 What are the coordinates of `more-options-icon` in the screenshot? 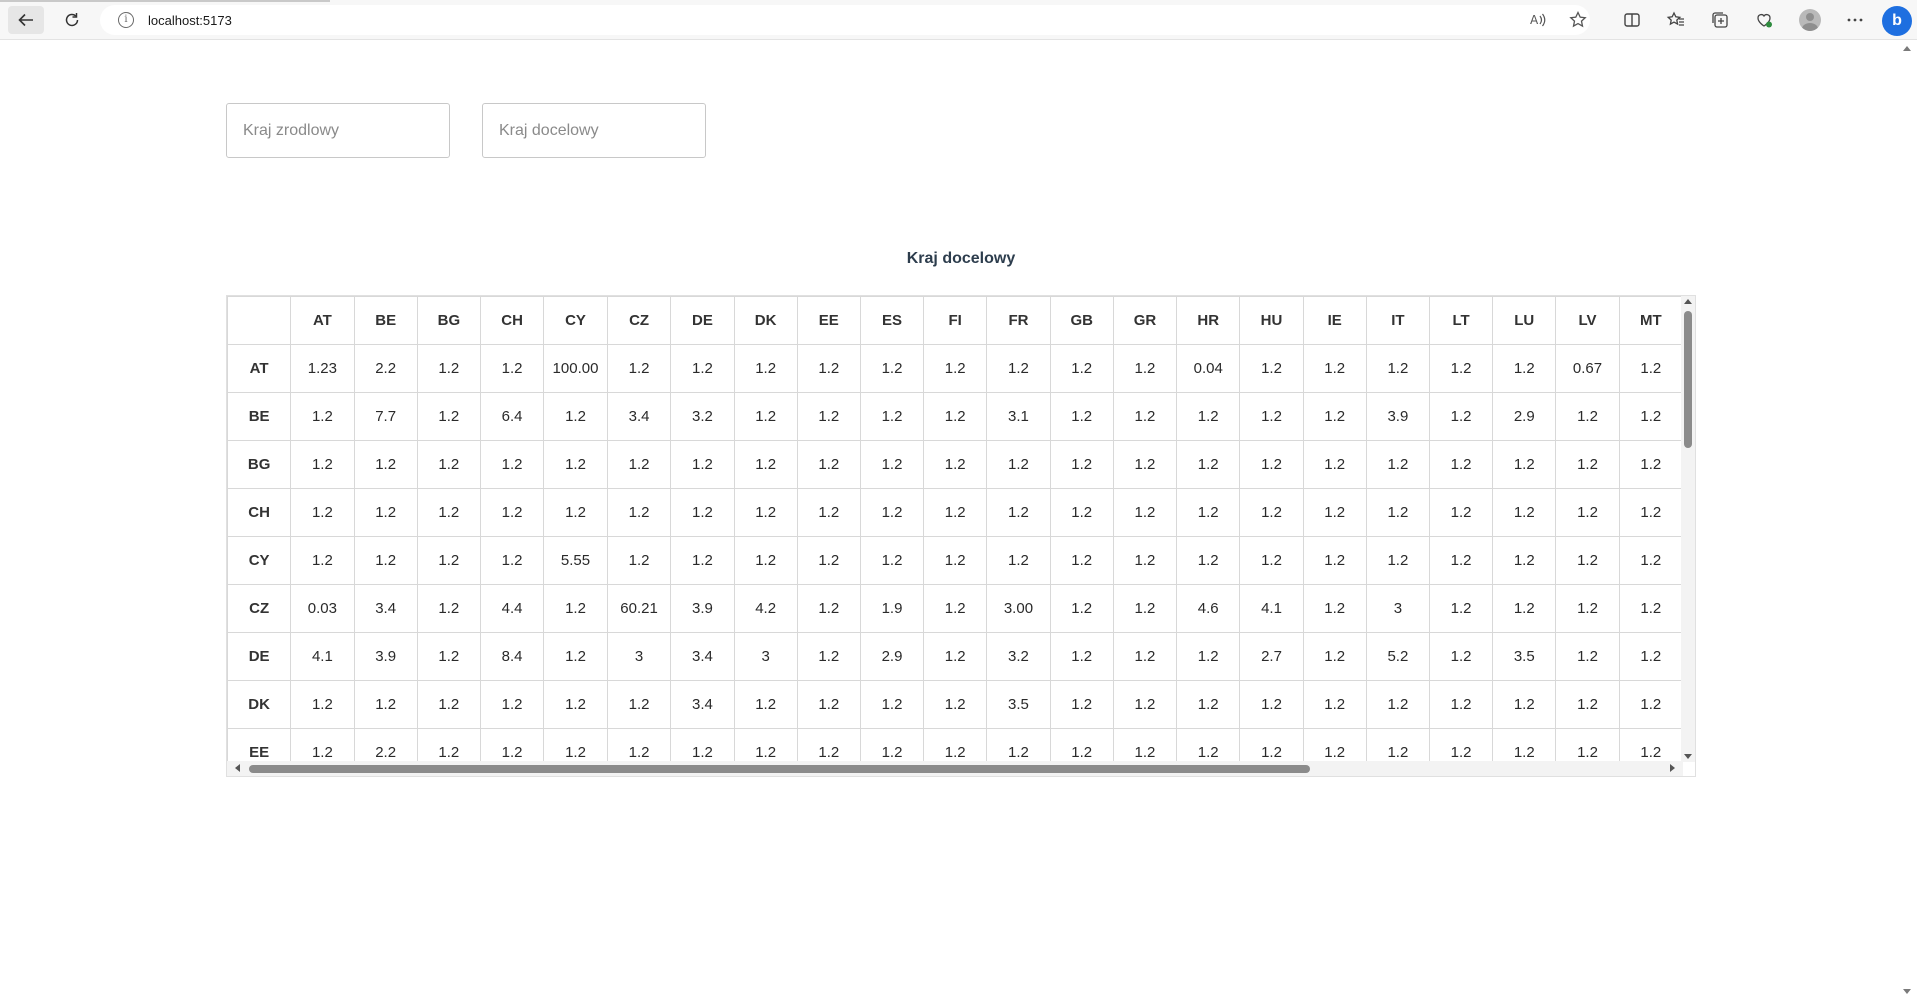 It's located at (1855, 20).